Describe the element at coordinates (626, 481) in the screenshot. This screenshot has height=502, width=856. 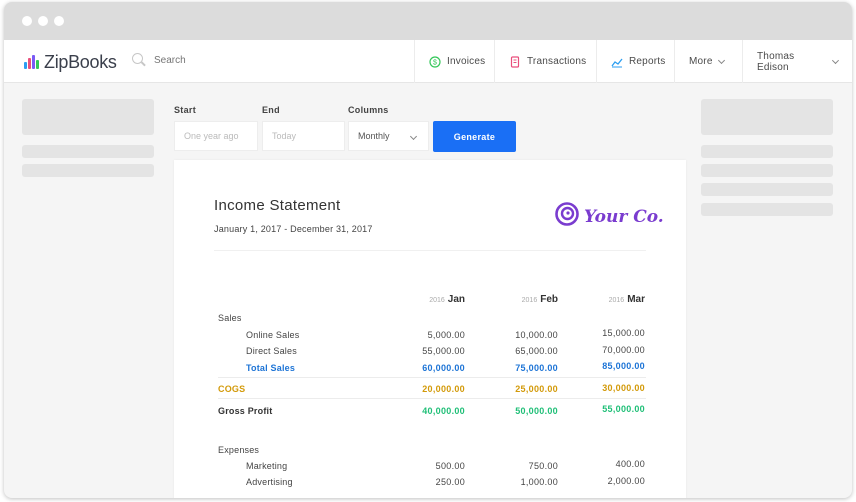
I see `advertising-mar: 2,000.00` at that location.